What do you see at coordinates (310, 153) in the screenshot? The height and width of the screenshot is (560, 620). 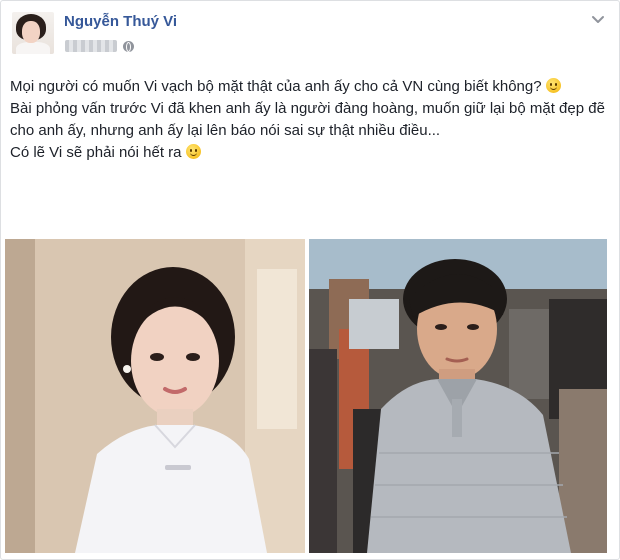 I see `post-paragraph: Có lẽ Vi sẽ phải nói hết ra` at bounding box center [310, 153].